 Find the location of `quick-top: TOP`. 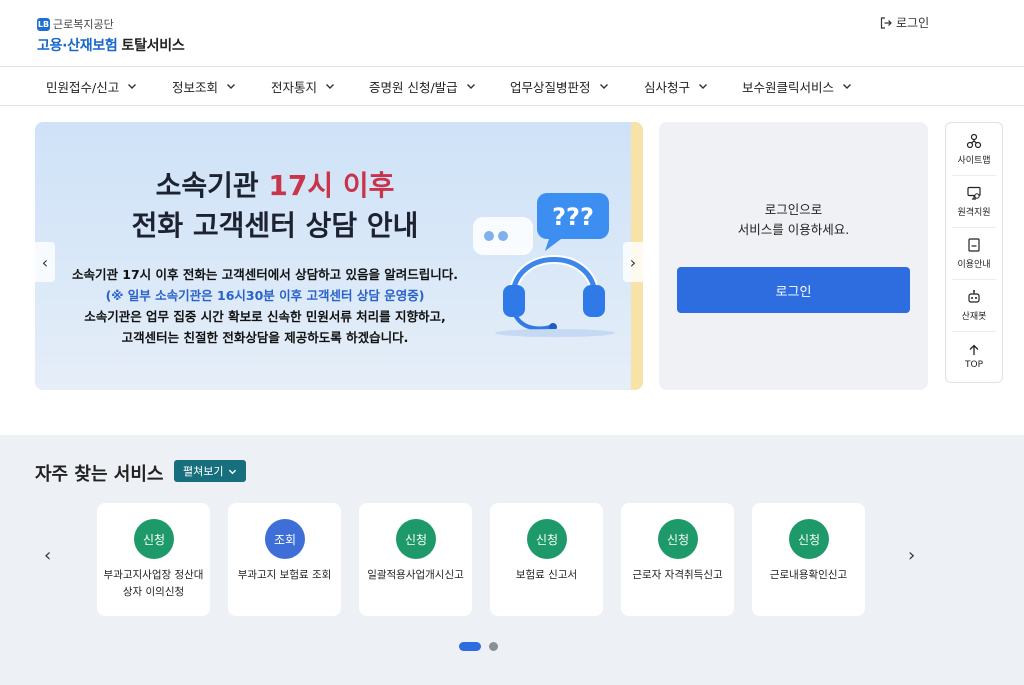

quick-top: TOP is located at coordinates (974, 357).